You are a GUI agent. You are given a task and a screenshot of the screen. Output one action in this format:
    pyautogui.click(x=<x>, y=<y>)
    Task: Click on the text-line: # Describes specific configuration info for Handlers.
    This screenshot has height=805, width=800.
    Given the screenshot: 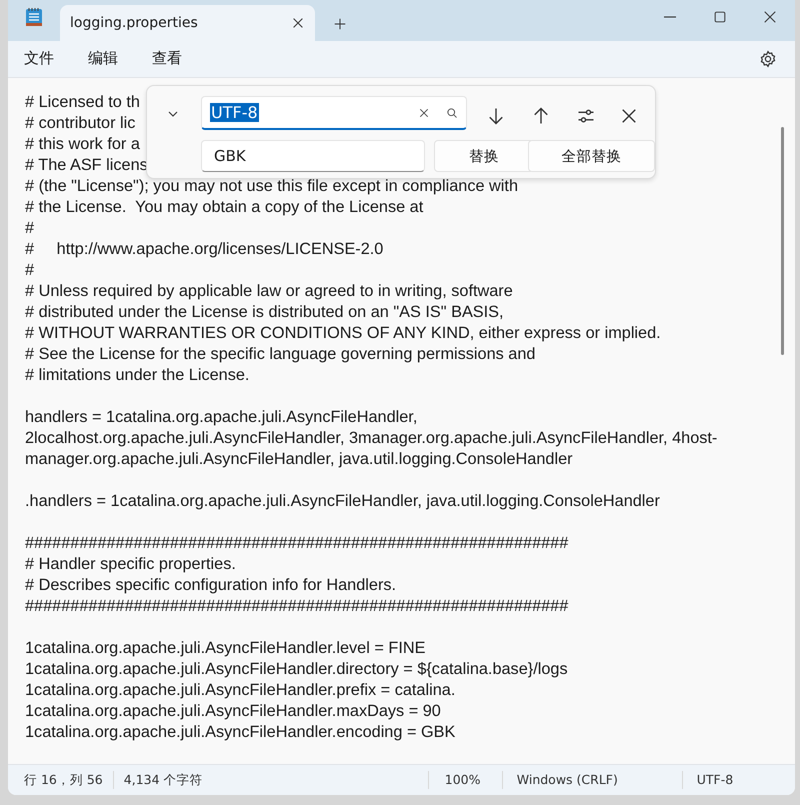 What is the action you would take?
    pyautogui.click(x=210, y=585)
    